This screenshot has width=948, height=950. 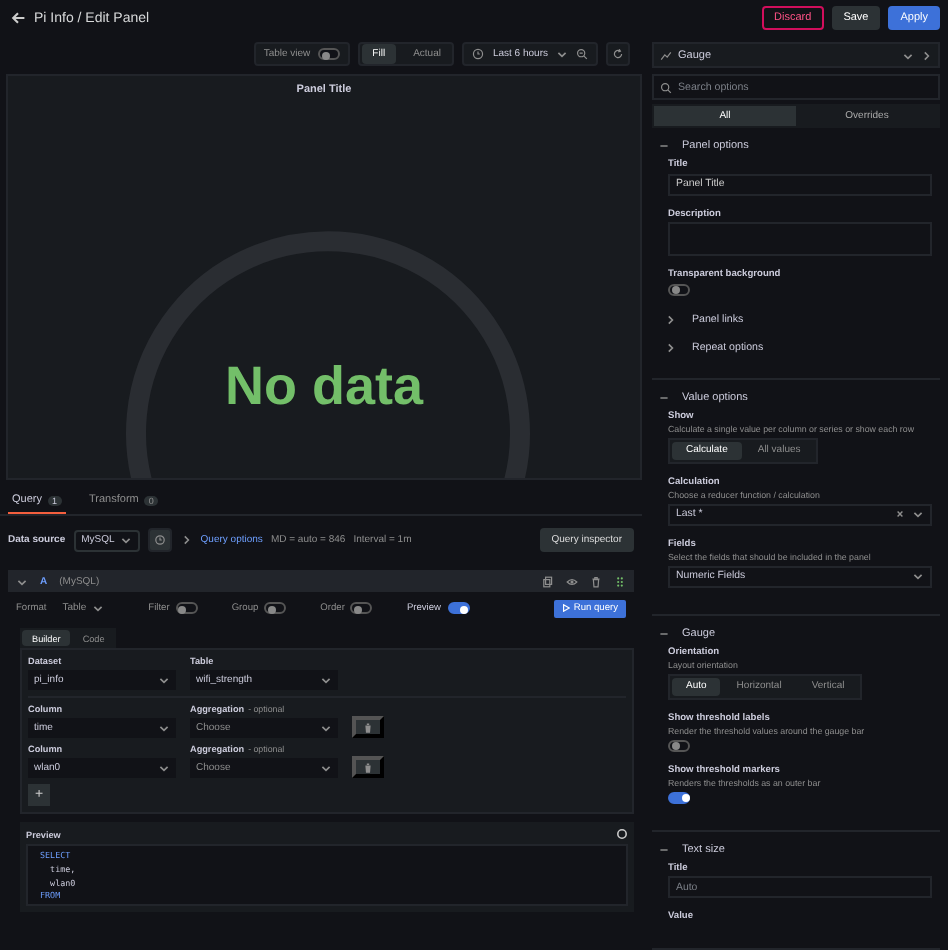 What do you see at coordinates (666, 55) in the screenshot?
I see `chart-icon` at bounding box center [666, 55].